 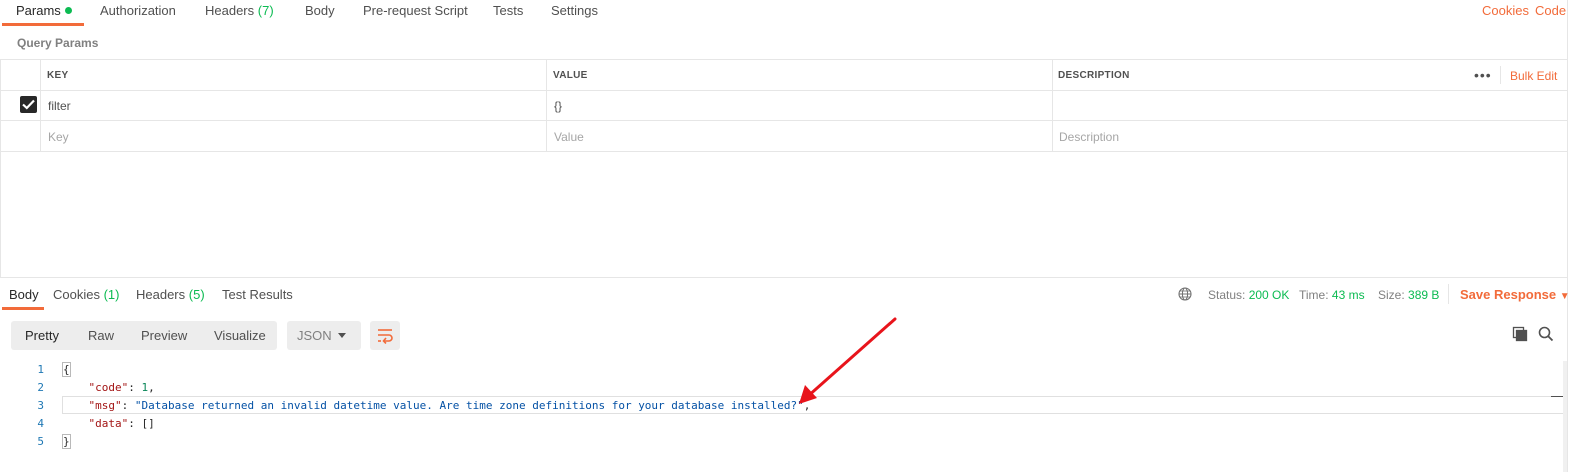 I want to click on size-label: Size:, so click(x=1391, y=295).